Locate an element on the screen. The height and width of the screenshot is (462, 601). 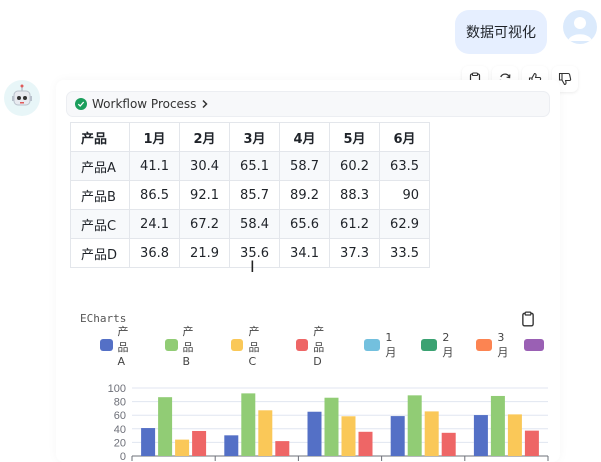
table-header-row: 产品 1月 2月 3月 4月 5月 6月 is located at coordinates (250, 137).